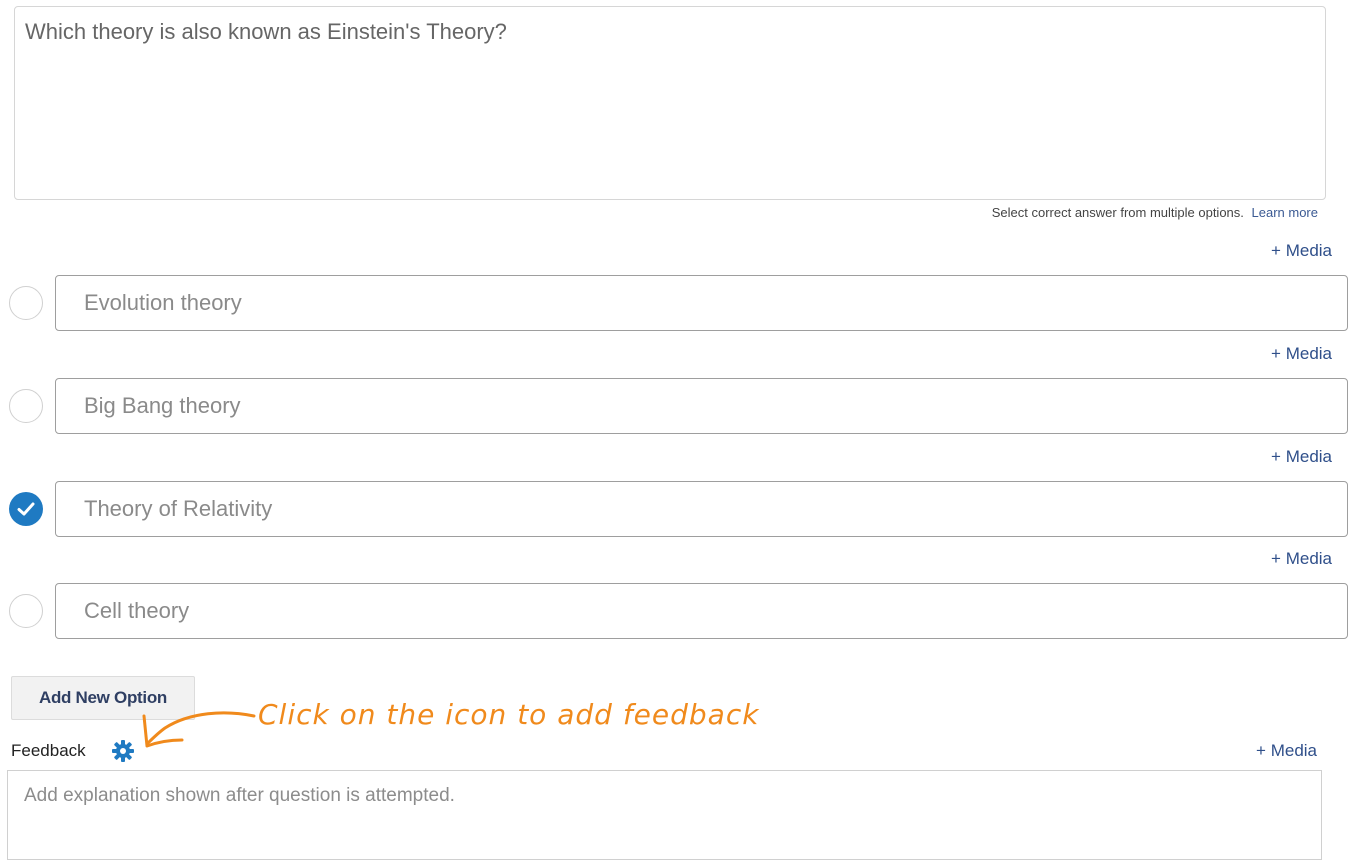  Describe the element at coordinates (701, 611) in the screenshot. I see `option-4-input: Cell theory` at that location.